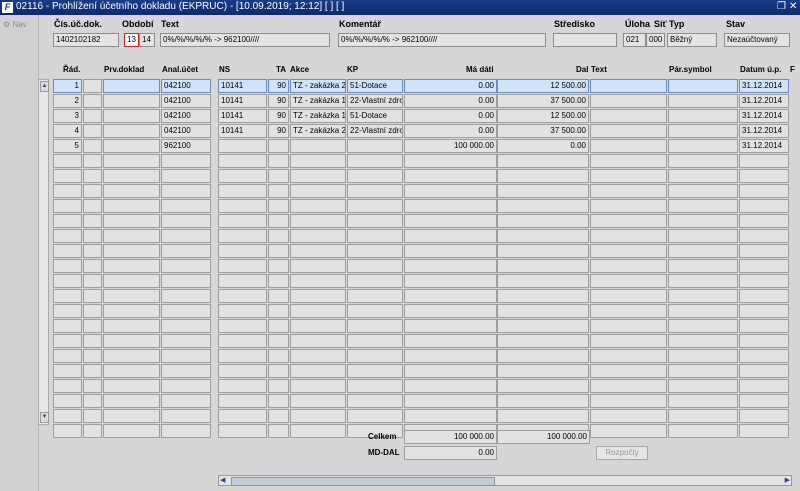 This screenshot has width=800, height=491. Describe the element at coordinates (543, 86) in the screenshot. I see `cell-dal: 12 500.00` at that location.